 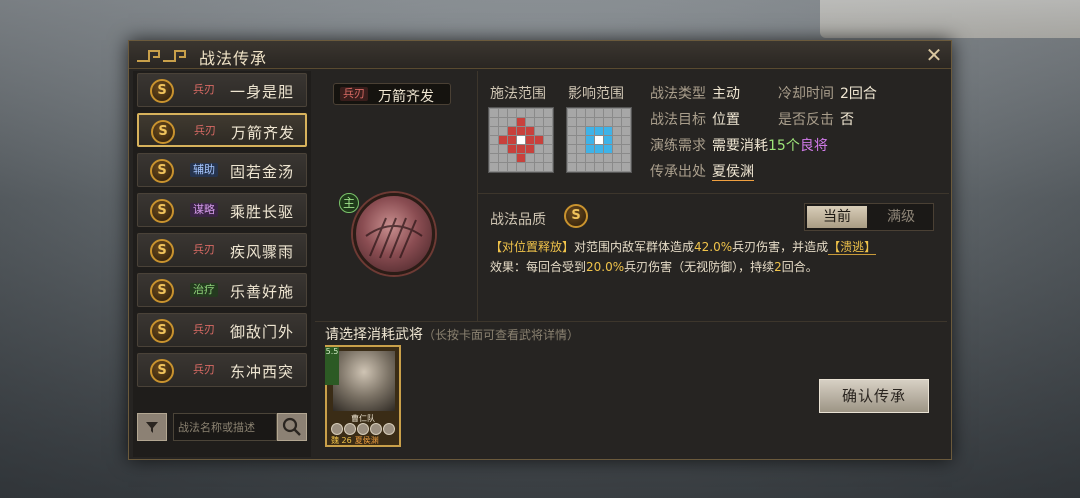 What do you see at coordinates (827, 93) in the screenshot?
I see `cooldown-row: 冷却时间 2回合` at bounding box center [827, 93].